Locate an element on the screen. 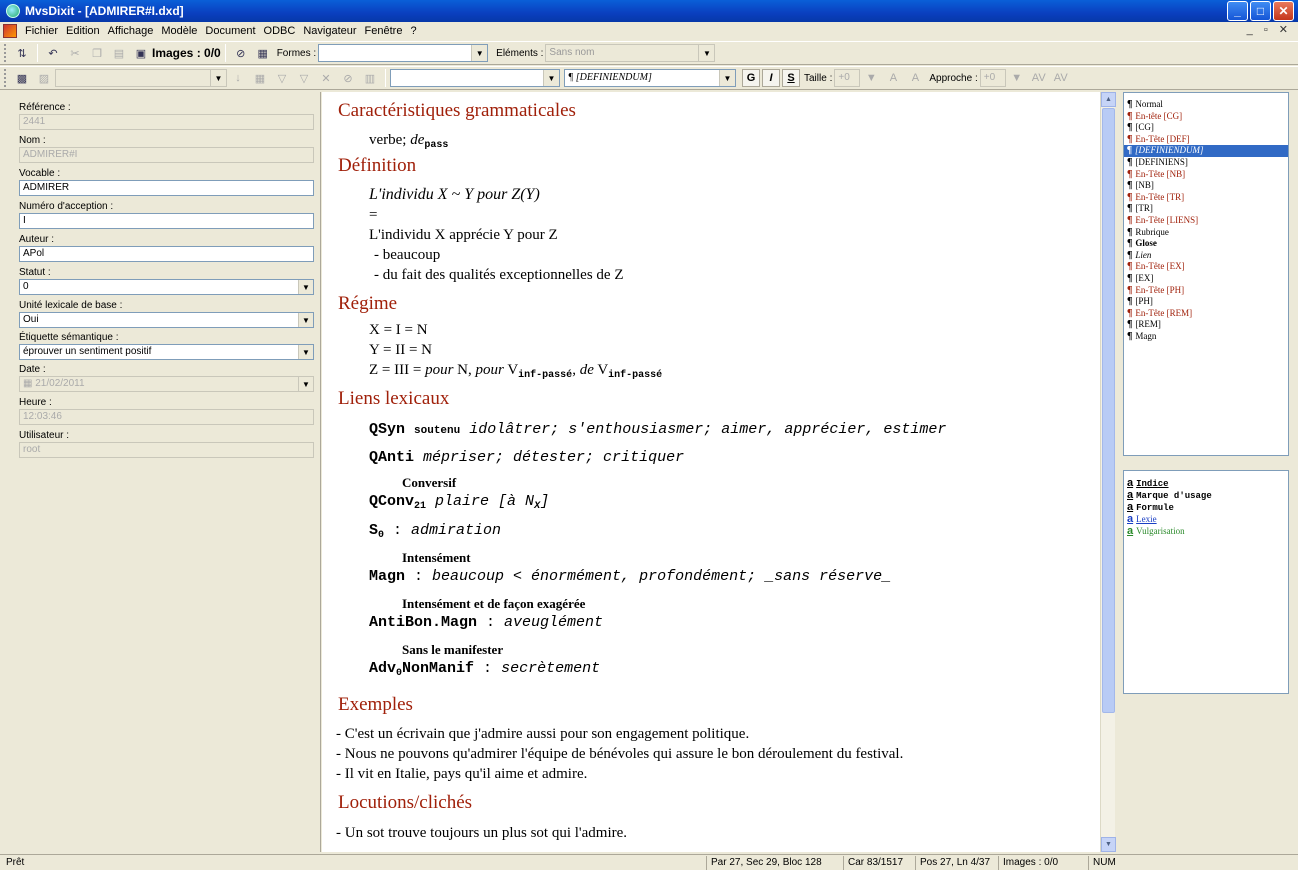 The image size is (1298, 870). sort-icon: ⇅ is located at coordinates (22, 53).